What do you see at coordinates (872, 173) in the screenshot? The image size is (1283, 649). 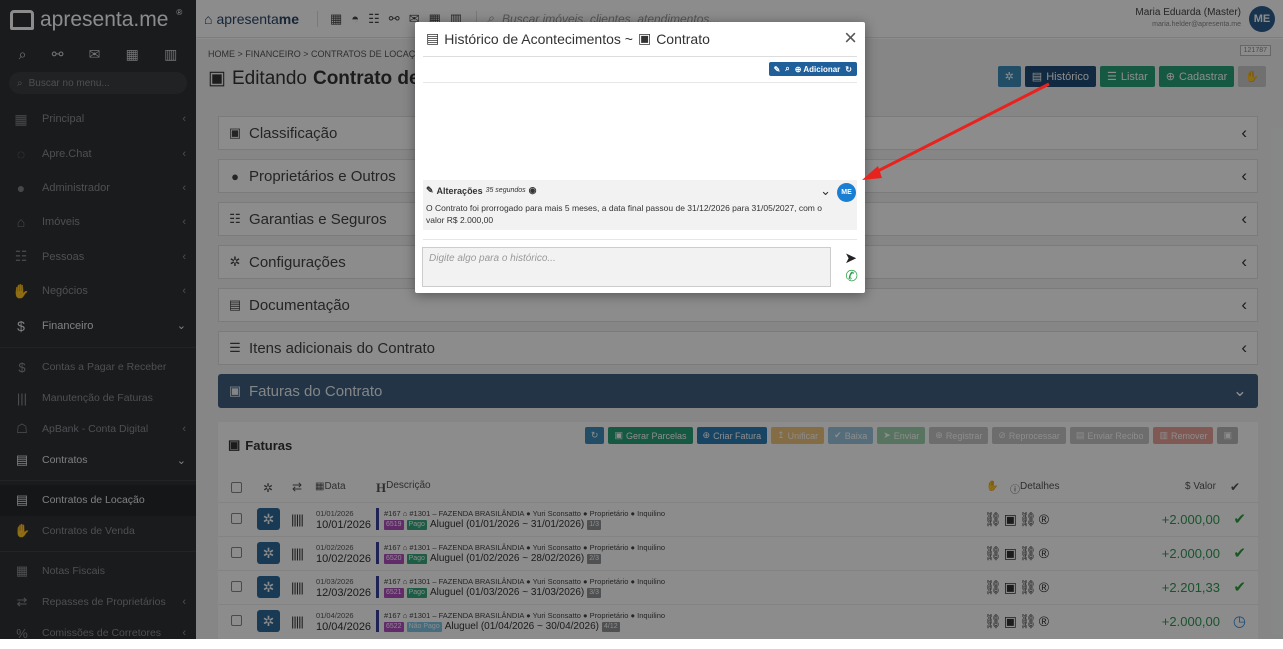 I see `arrow-head` at bounding box center [872, 173].